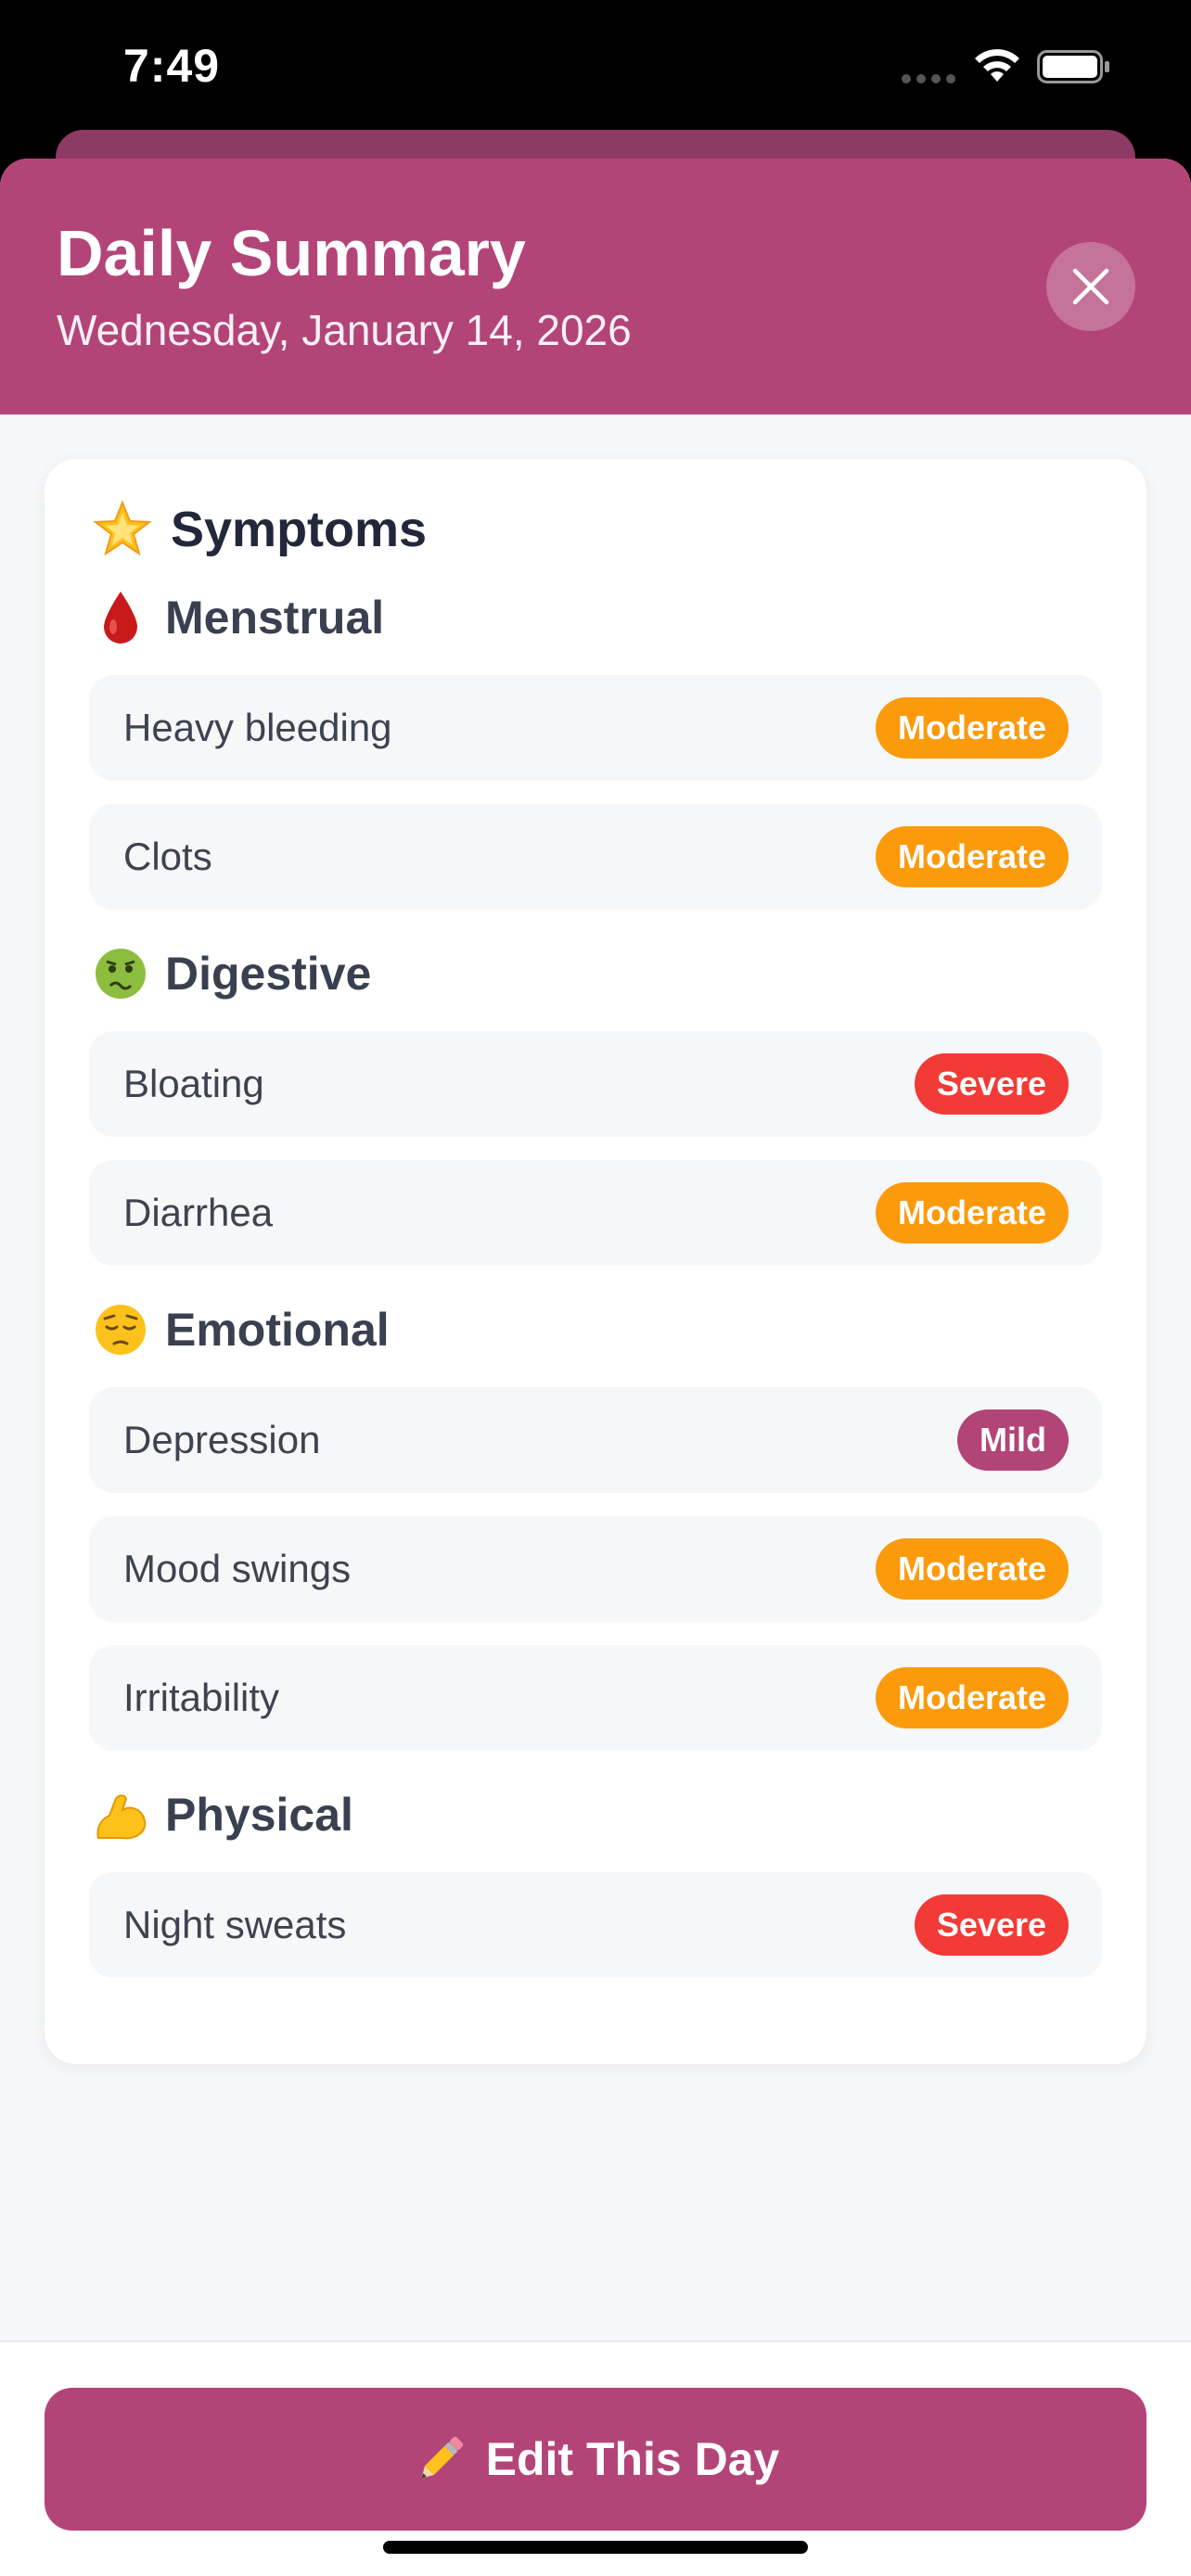 This screenshot has width=1191, height=2576. Describe the element at coordinates (237, 1568) in the screenshot. I see `symptom-label: Mood swings` at that location.